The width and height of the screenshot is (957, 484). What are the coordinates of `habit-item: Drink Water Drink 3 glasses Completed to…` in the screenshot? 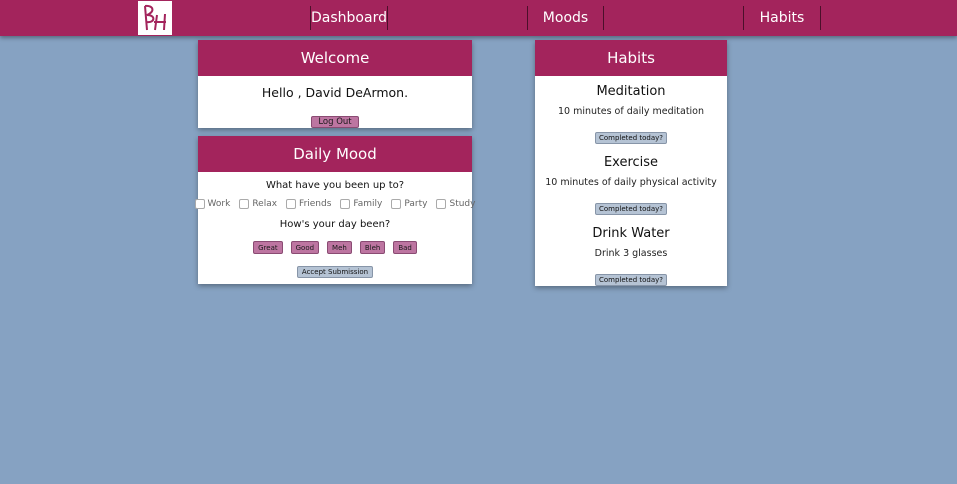 It's located at (631, 256).